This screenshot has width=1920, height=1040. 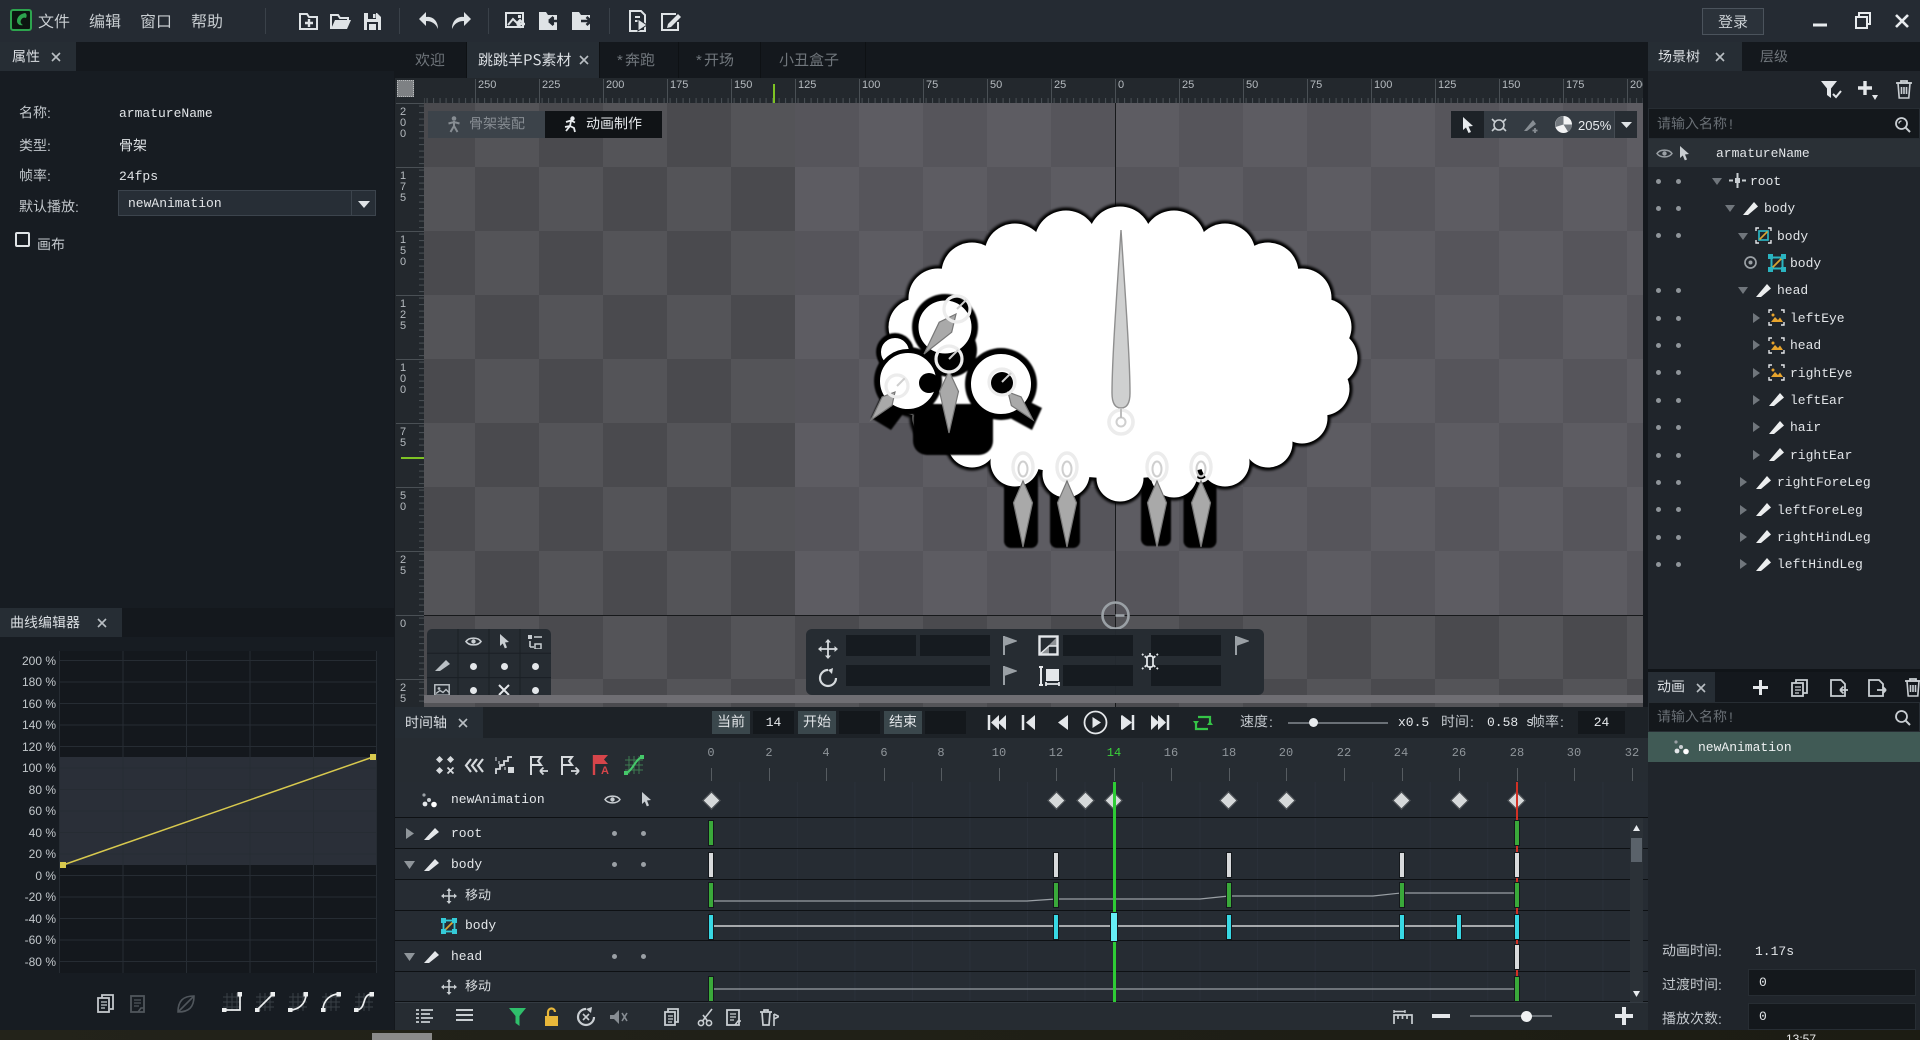 I want to click on svg-text: A, so click(x=605, y=770).